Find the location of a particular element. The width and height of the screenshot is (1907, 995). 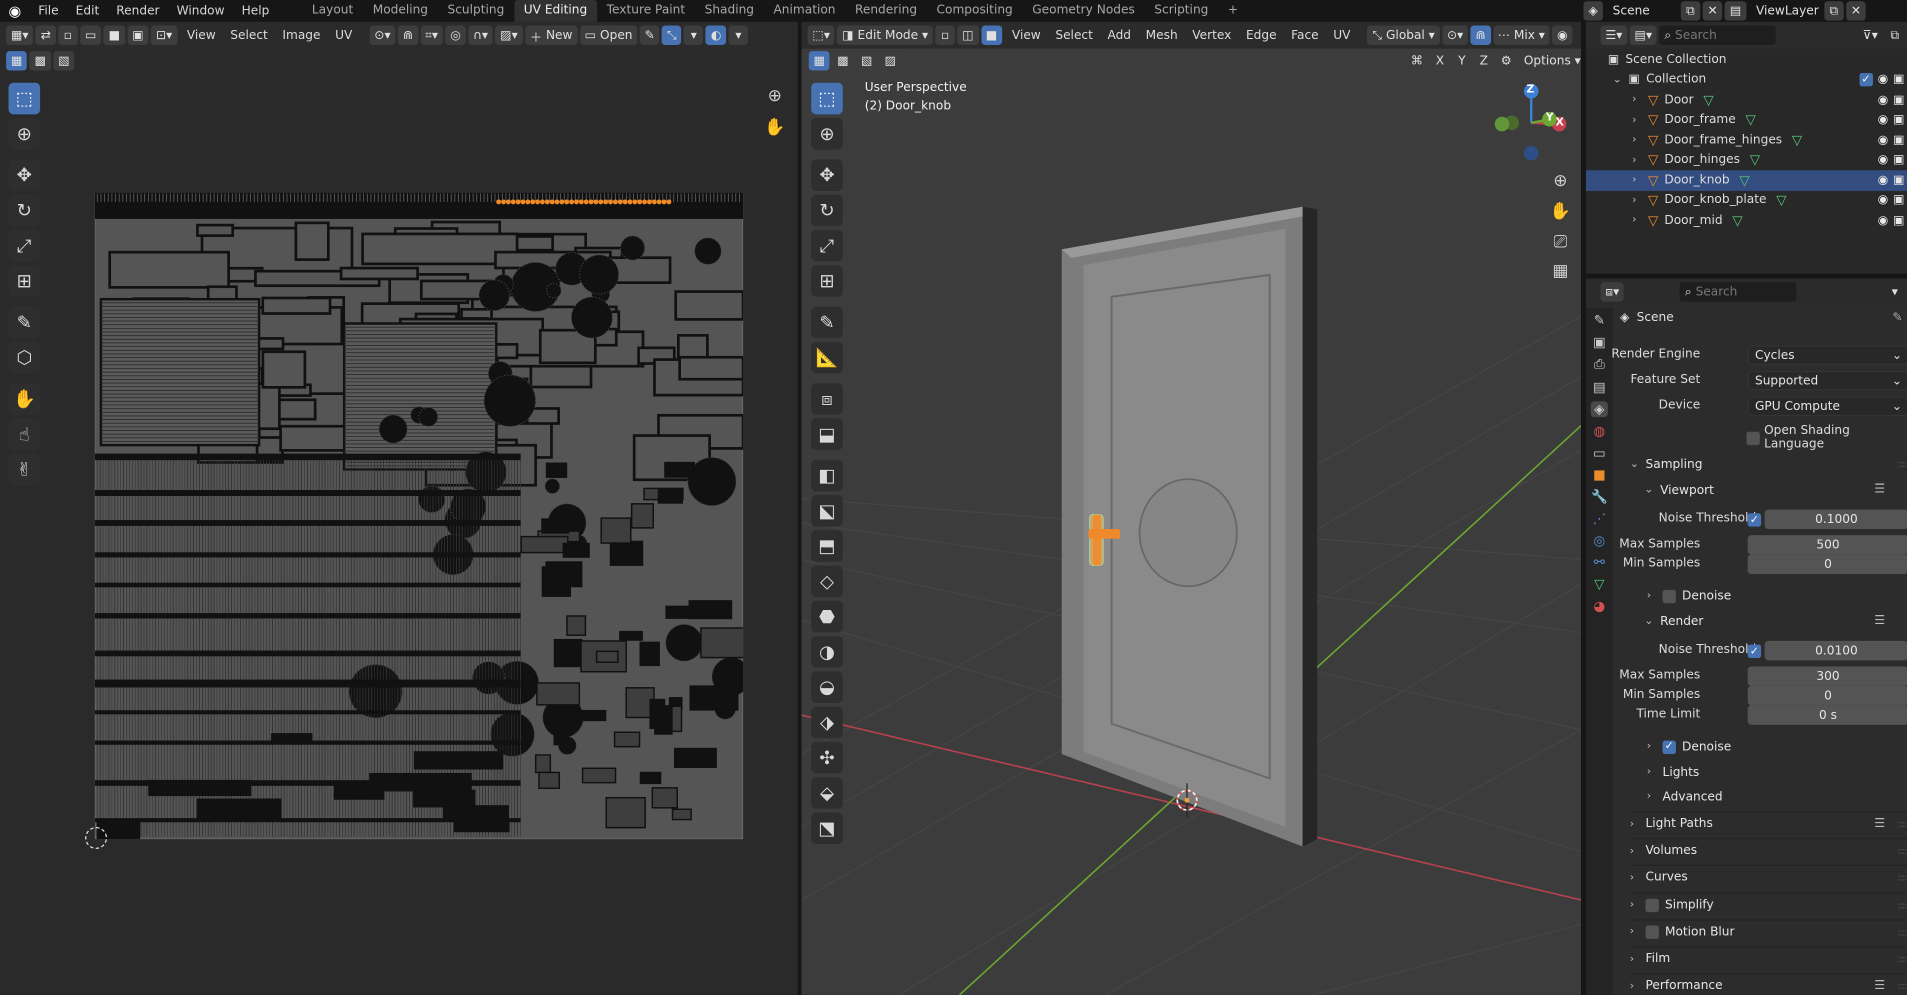

menu-render: Render is located at coordinates (138, 10).